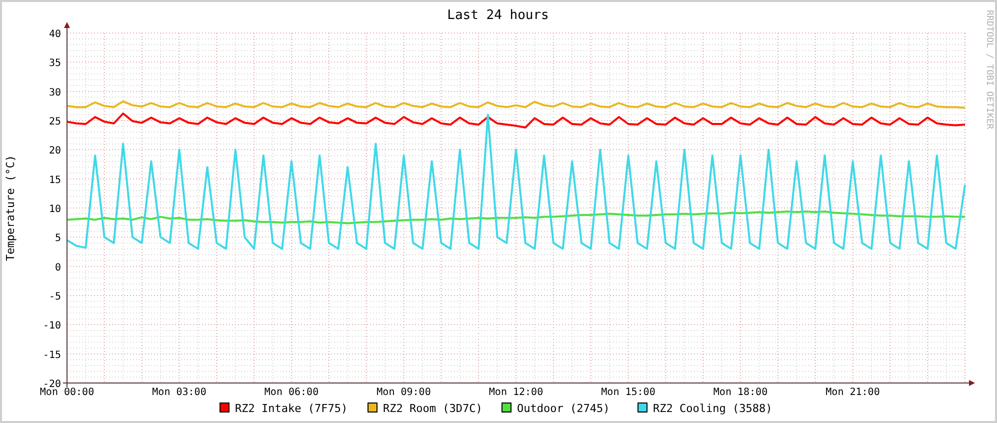  I want to click on axis-label: 30, so click(54, 92).